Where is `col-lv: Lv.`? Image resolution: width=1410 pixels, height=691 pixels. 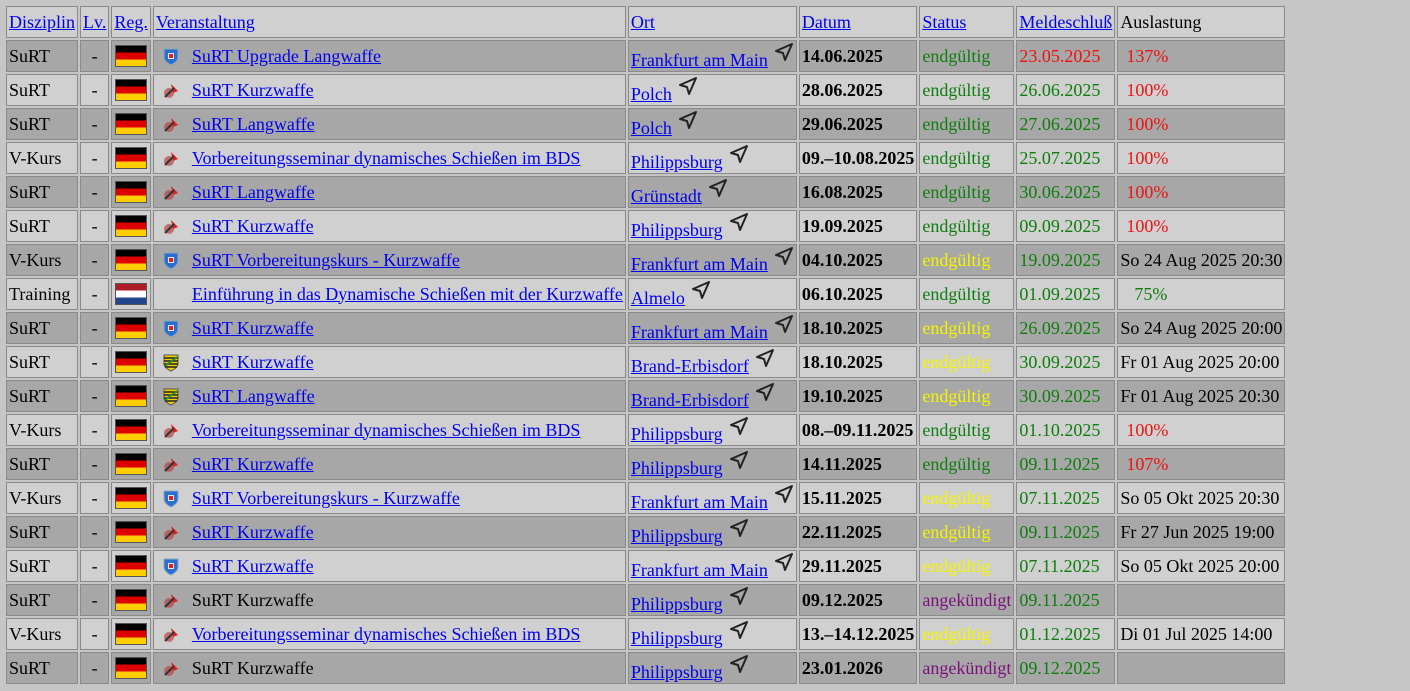
col-lv: Lv. is located at coordinates (95, 22).